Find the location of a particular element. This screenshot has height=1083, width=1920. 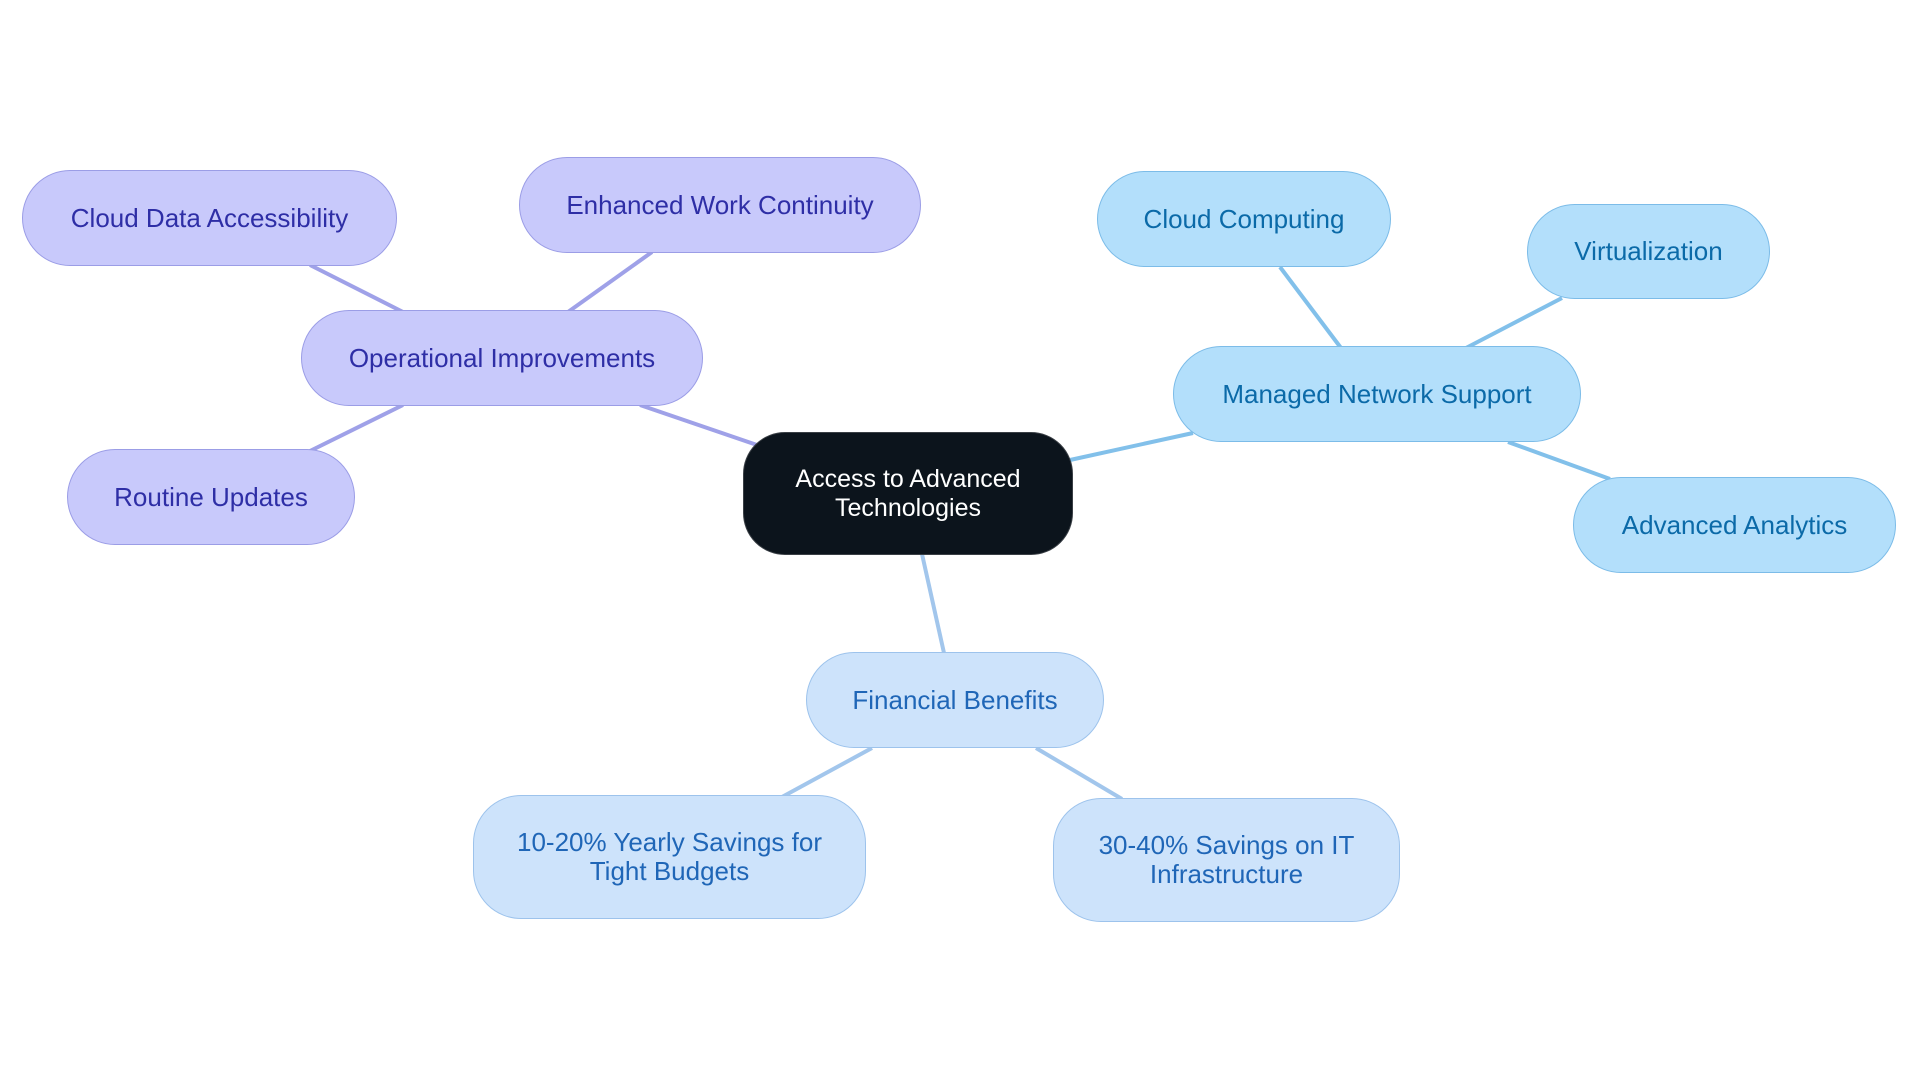

node-label: 10-20% Yearly Savings for Tight Budgets is located at coordinates (669, 856).